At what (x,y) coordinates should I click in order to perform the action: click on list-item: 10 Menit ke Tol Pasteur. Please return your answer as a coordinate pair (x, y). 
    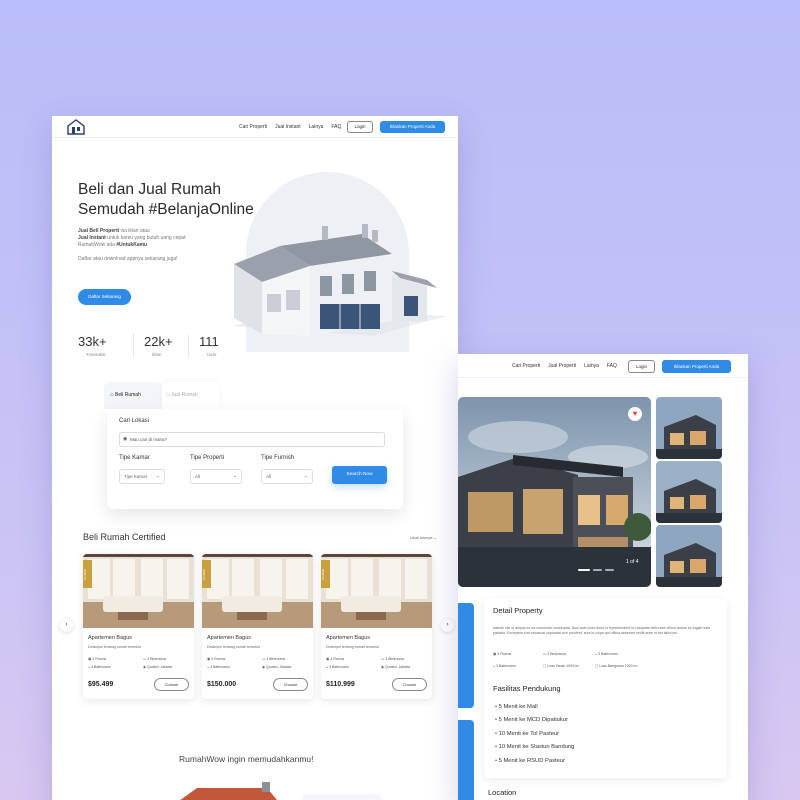
    Looking at the image, I should click on (534, 737).